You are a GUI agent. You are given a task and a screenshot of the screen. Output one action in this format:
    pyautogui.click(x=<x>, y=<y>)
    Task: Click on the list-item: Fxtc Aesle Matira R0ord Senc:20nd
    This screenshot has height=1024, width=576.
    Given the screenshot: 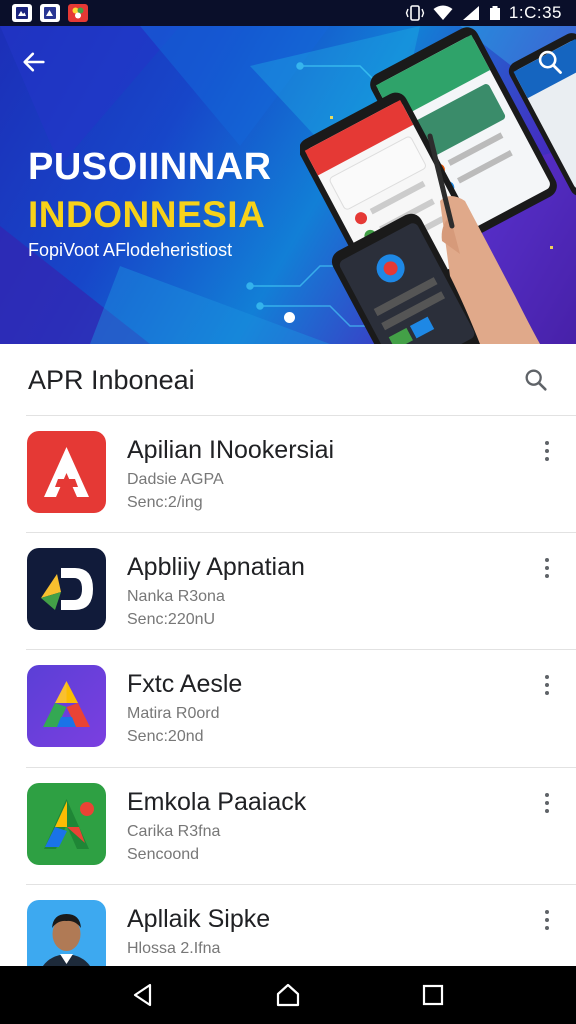 What is the action you would take?
    pyautogui.click(x=288, y=708)
    